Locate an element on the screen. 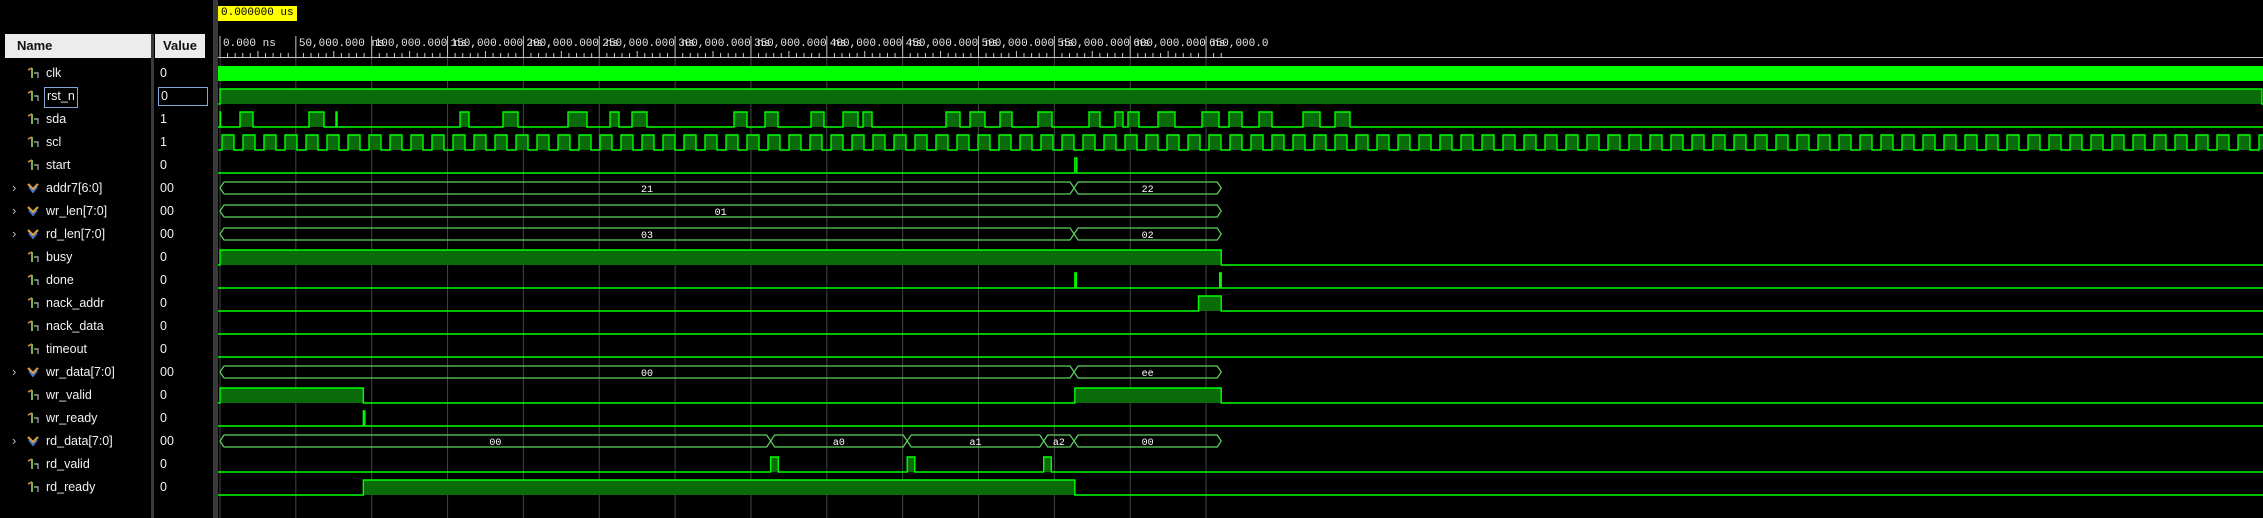 This screenshot has height=518, width=2263. signal-name: start is located at coordinates (58, 165).